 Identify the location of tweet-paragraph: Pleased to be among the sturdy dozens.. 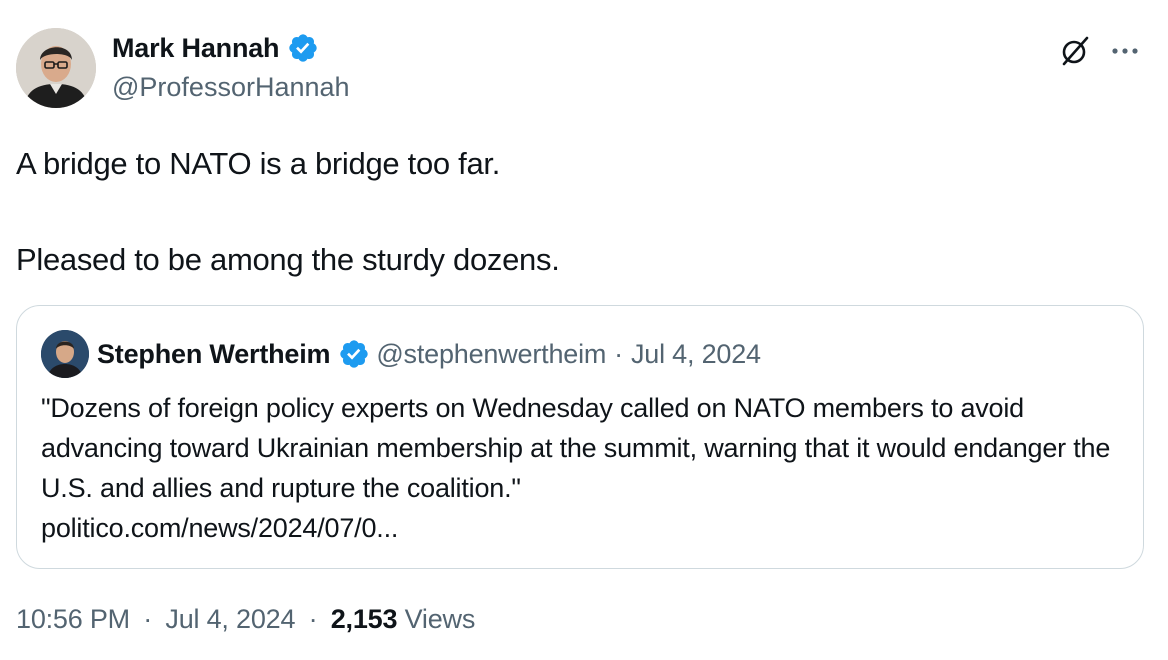
(288, 259).